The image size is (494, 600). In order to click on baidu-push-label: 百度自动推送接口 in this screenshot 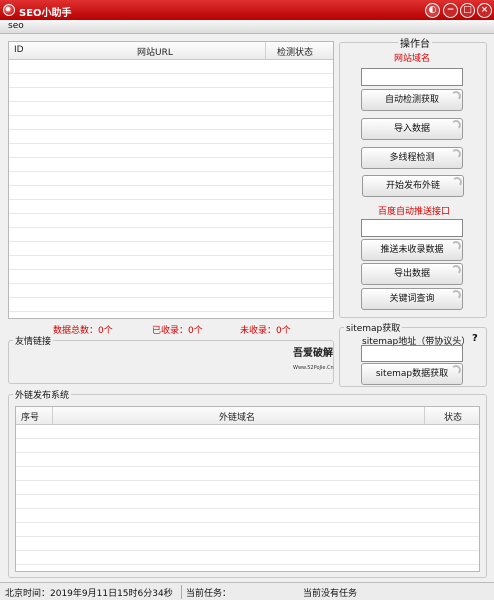, I will do `click(414, 212)`.